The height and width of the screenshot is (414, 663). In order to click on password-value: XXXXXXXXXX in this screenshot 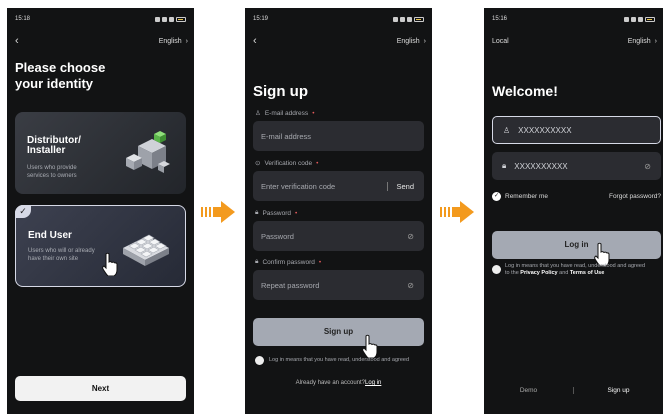, I will do `click(541, 166)`.